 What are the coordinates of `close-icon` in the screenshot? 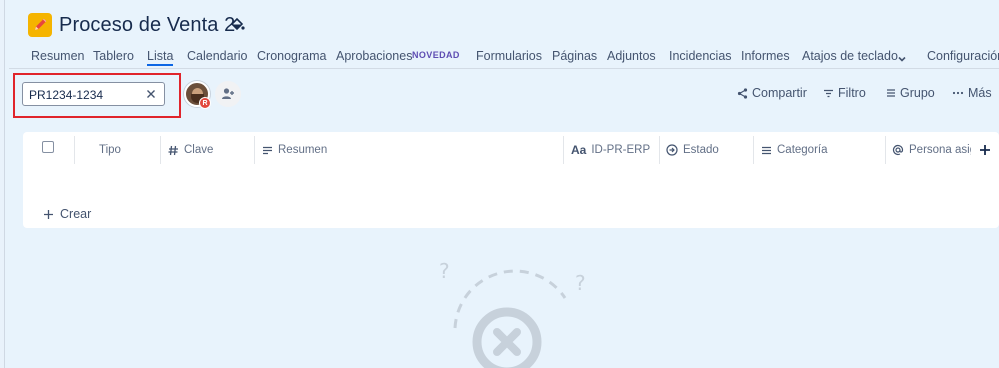 It's located at (151, 94).